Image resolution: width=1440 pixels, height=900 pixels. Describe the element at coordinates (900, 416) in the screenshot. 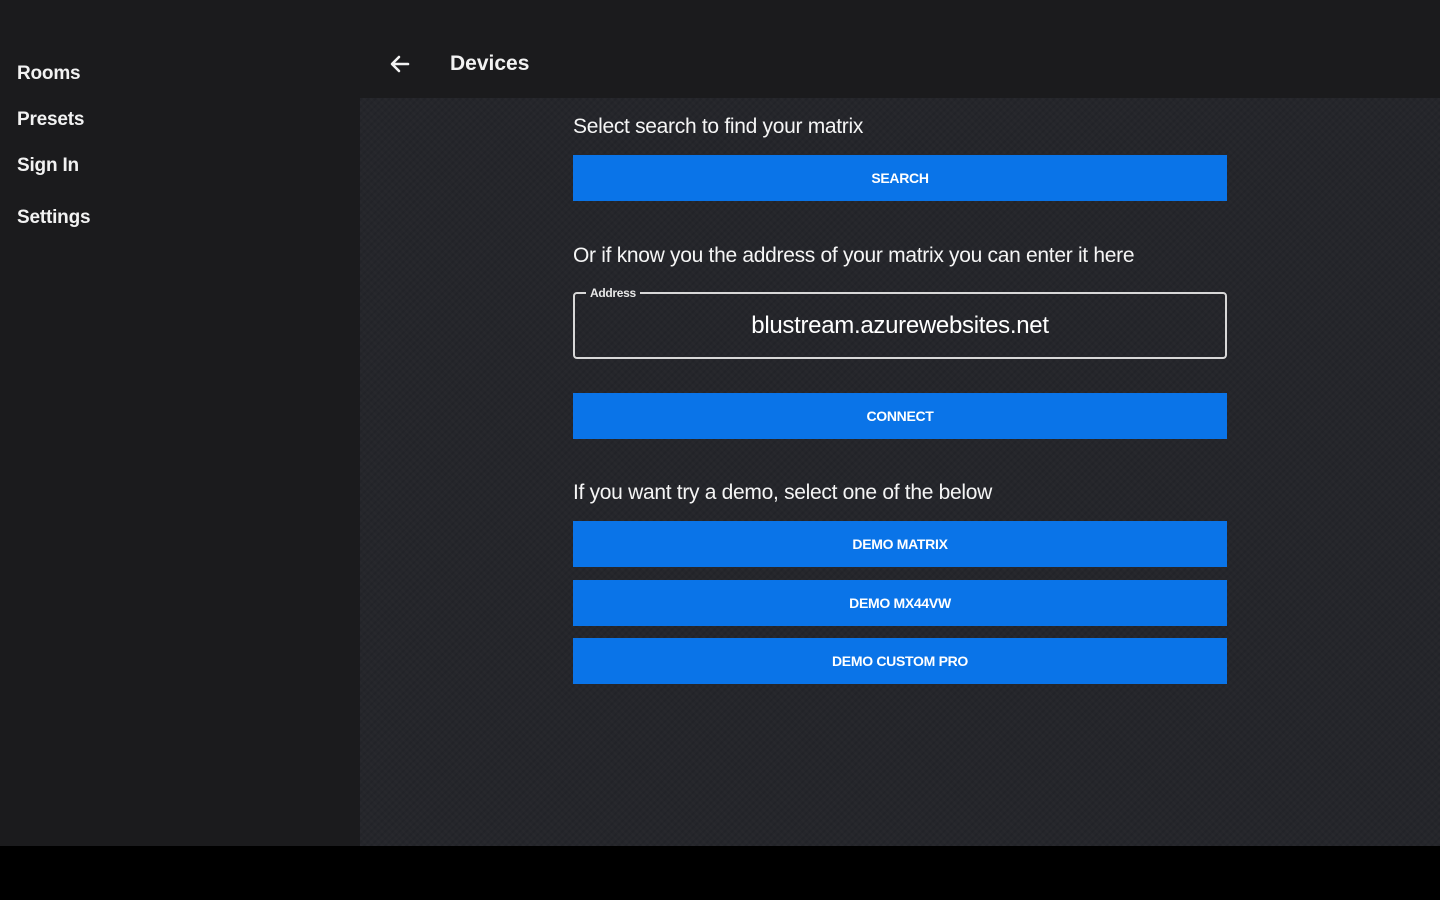

I see `connect-button: CONNECT` at that location.